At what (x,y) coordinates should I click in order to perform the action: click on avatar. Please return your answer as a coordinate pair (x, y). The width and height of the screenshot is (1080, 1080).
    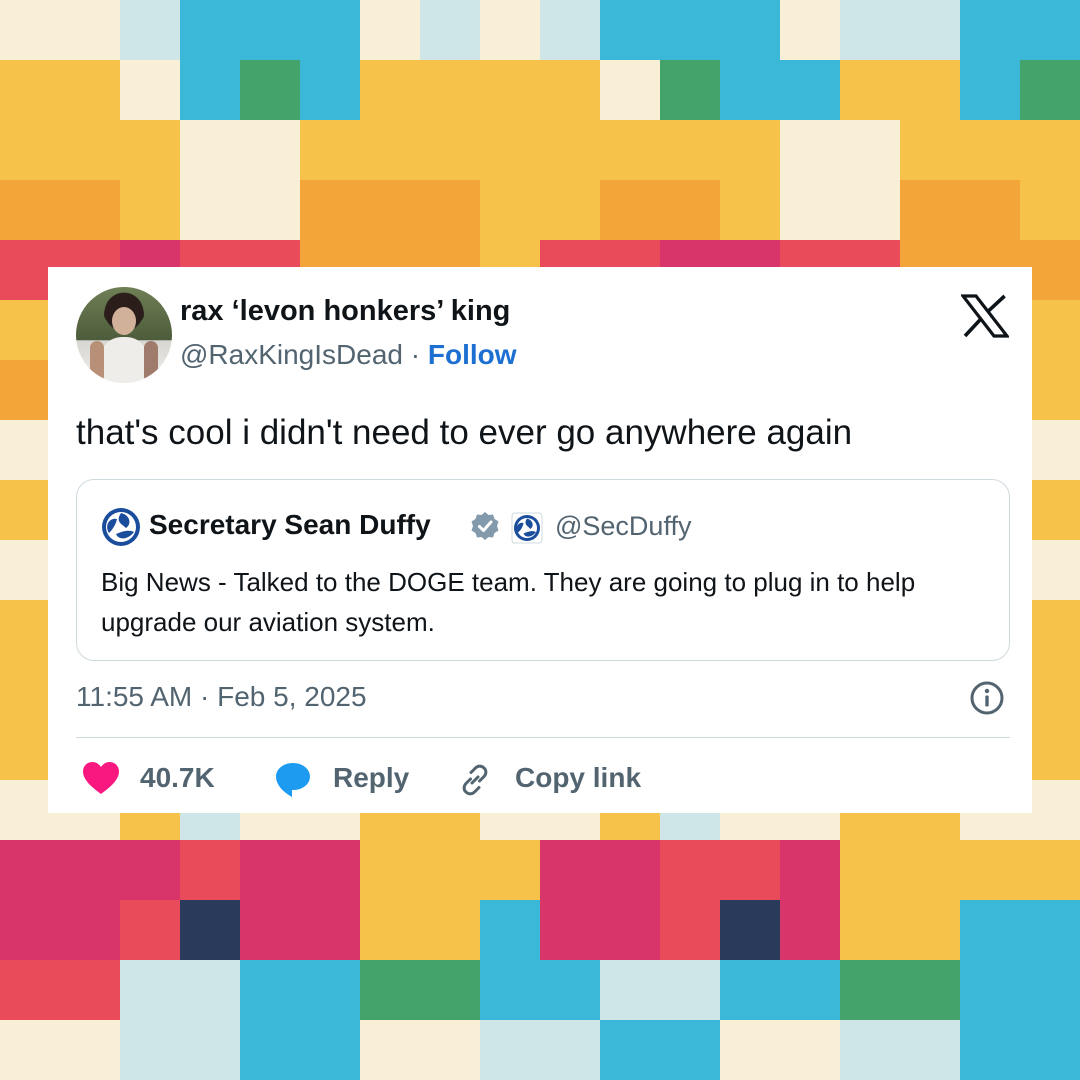
    Looking at the image, I should click on (124, 335).